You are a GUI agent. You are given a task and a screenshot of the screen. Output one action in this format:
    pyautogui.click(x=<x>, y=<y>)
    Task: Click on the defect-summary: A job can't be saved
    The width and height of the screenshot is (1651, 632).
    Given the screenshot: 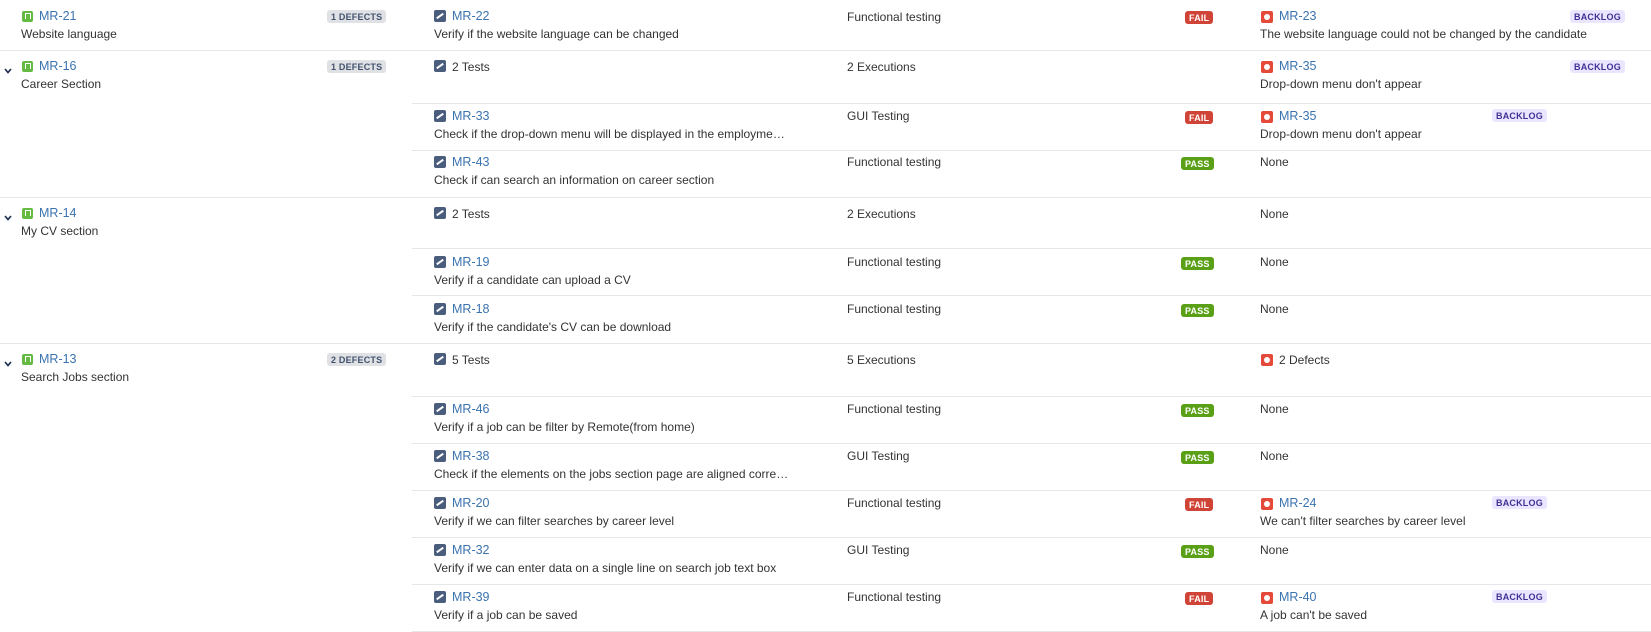 What is the action you would take?
    pyautogui.click(x=1314, y=615)
    